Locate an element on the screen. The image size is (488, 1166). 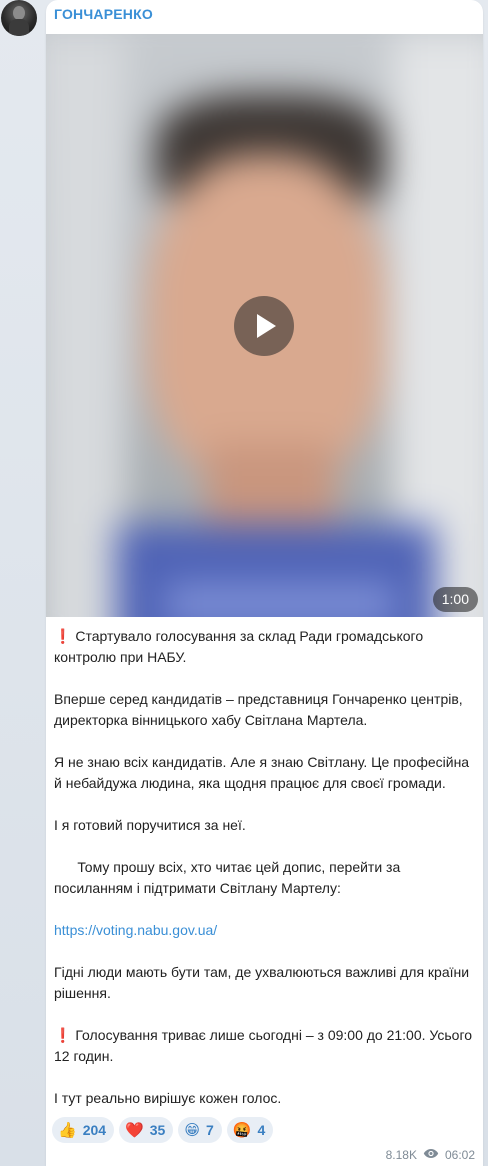
grin-icon: 😁 is located at coordinates (192, 1130).